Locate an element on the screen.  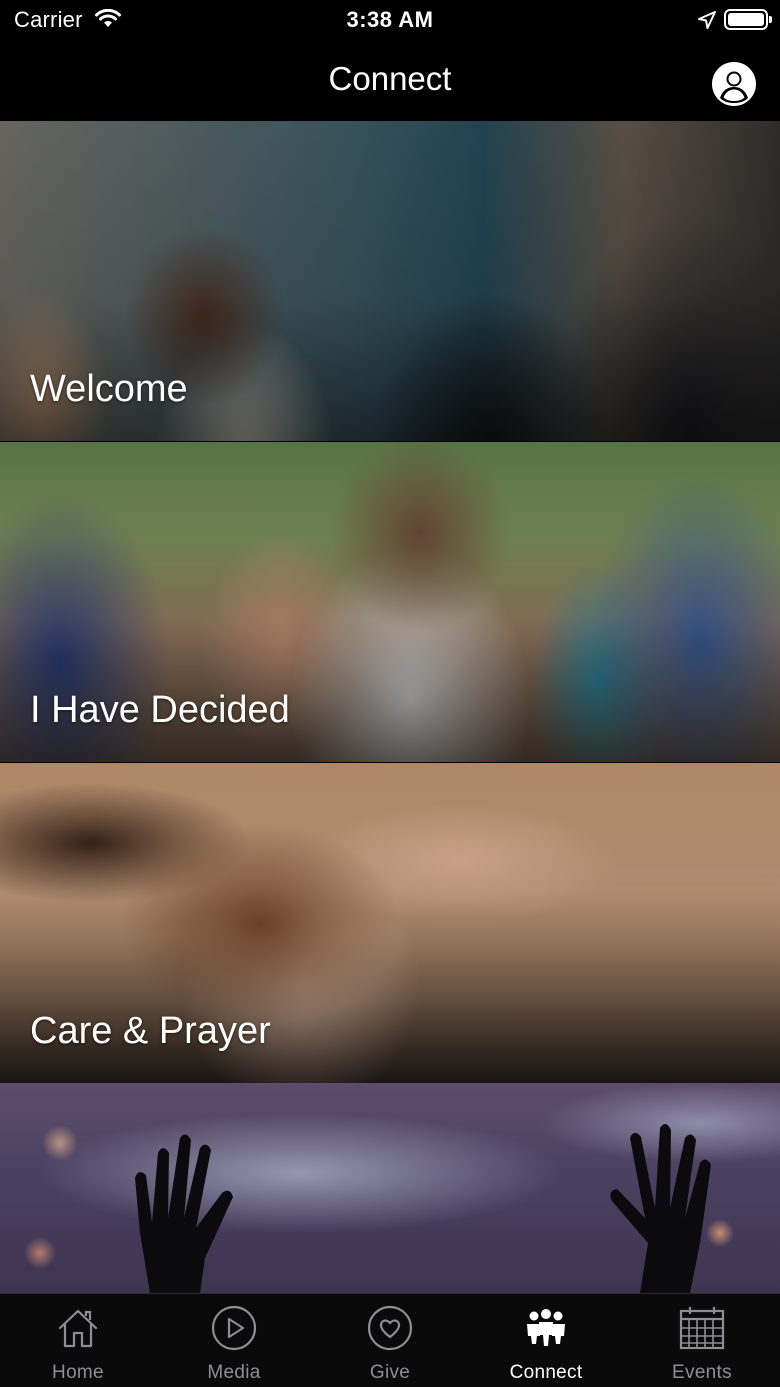
tab-label: Connect is located at coordinates (546, 1372).